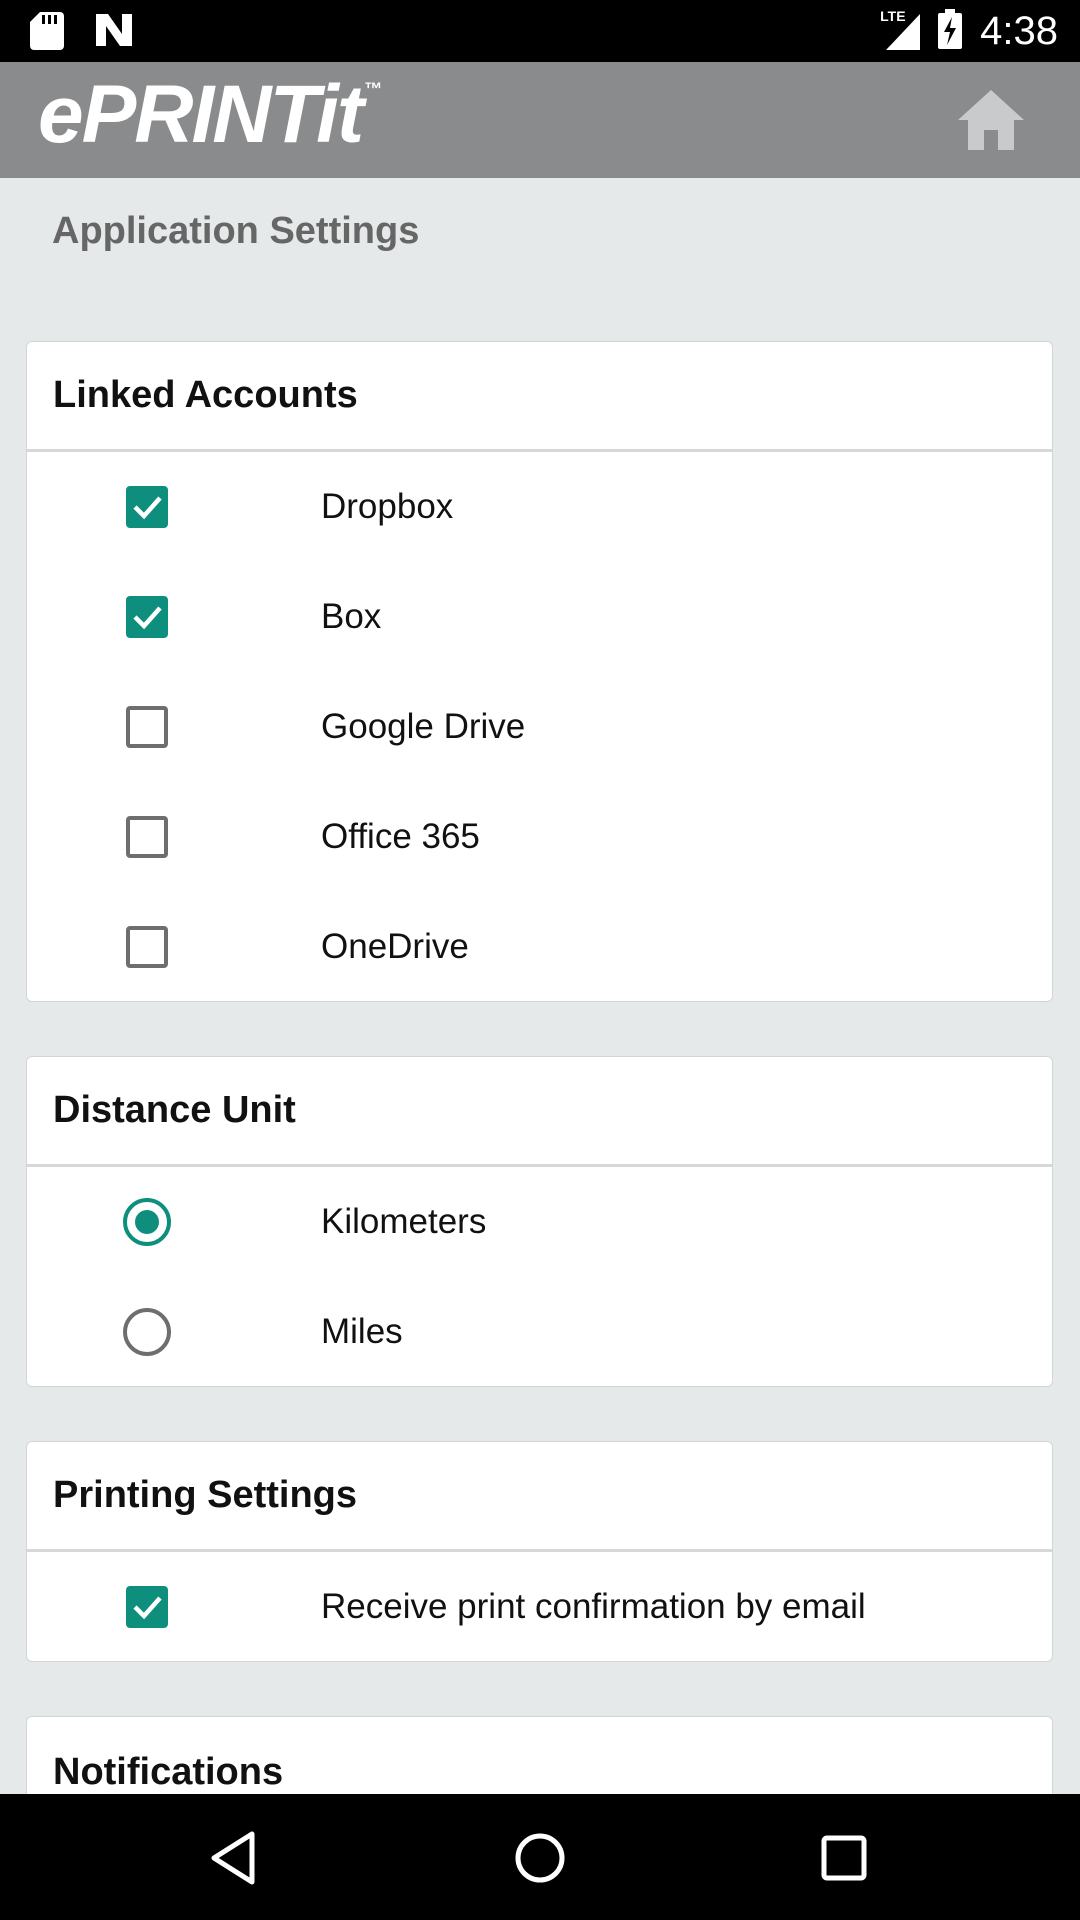  I want to click on print-confirmation-checkbox, so click(147, 1607).